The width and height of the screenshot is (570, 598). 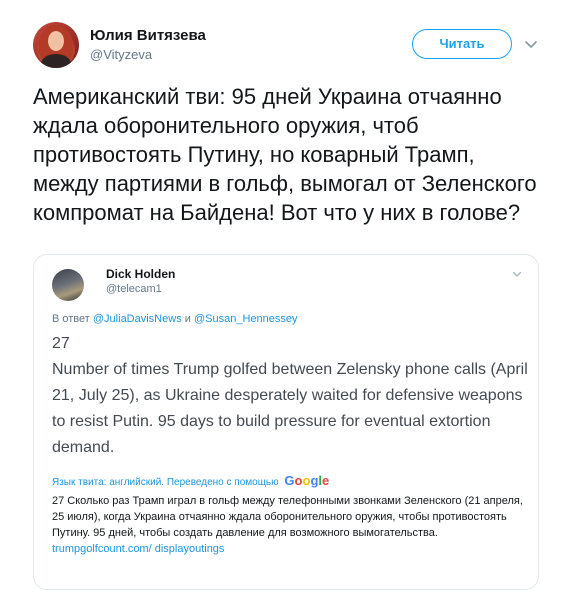 What do you see at coordinates (140, 274) in the screenshot?
I see `quoted-author-name: Dick Holden` at bounding box center [140, 274].